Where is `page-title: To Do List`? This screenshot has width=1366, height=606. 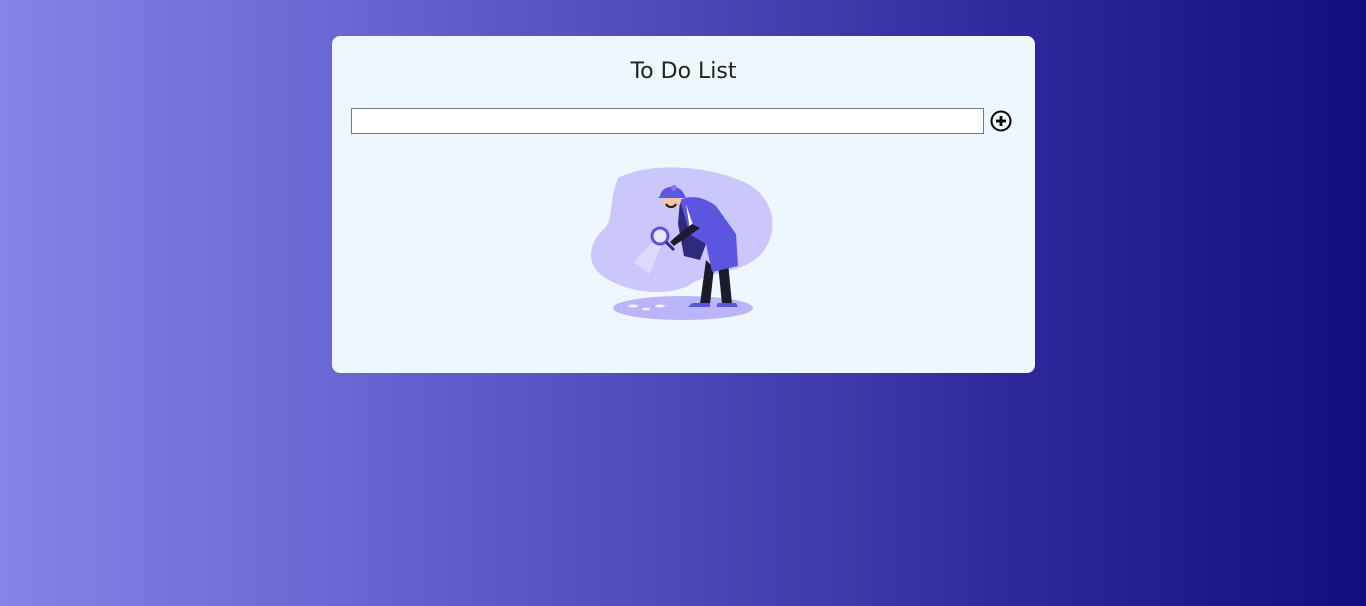 page-title: To Do List is located at coordinates (683, 71).